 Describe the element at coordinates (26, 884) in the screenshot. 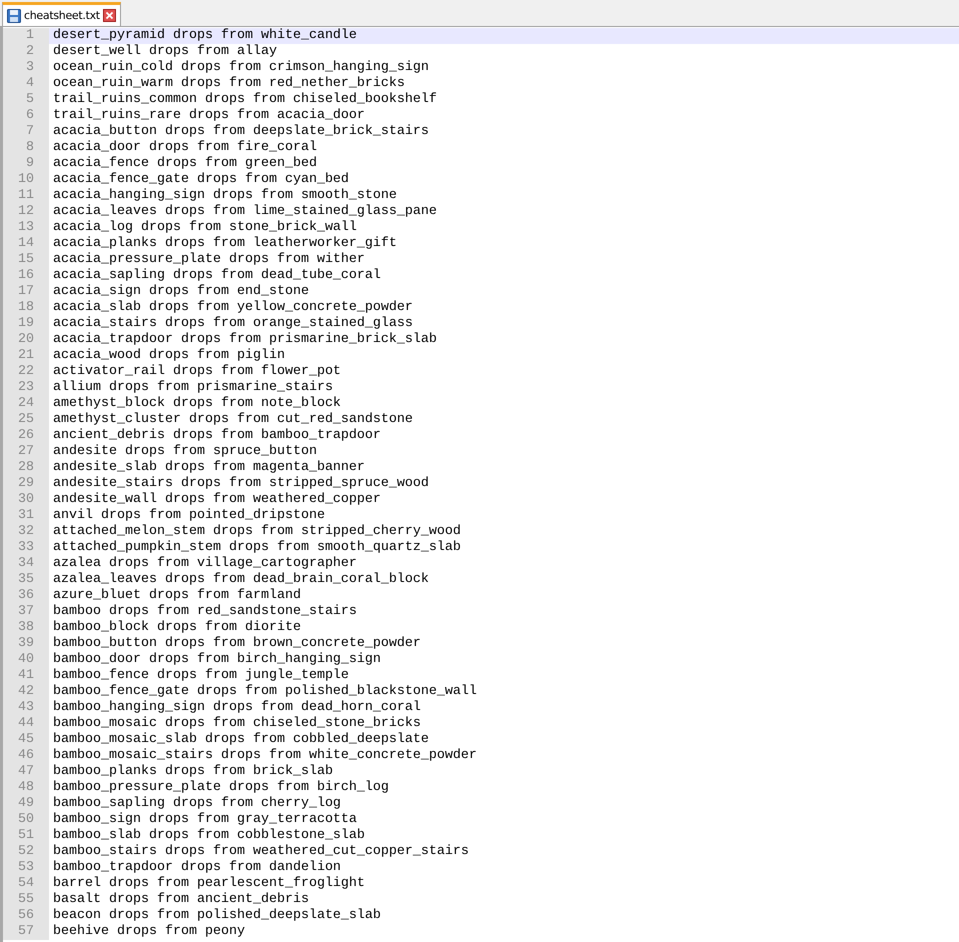

I see `line-number: 54` at that location.